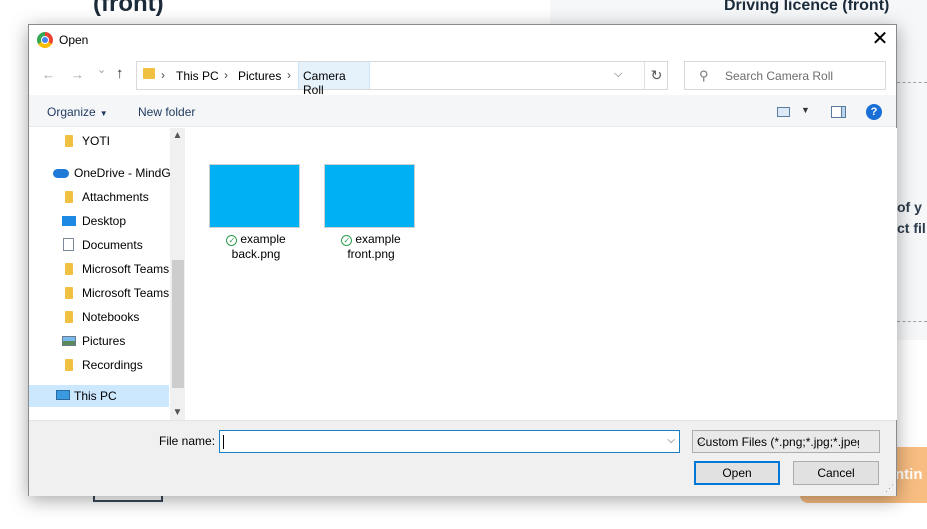 This screenshot has width=927, height=529. What do you see at coordinates (112, 365) in the screenshot?
I see `sidebar-item-label: Recordings` at bounding box center [112, 365].